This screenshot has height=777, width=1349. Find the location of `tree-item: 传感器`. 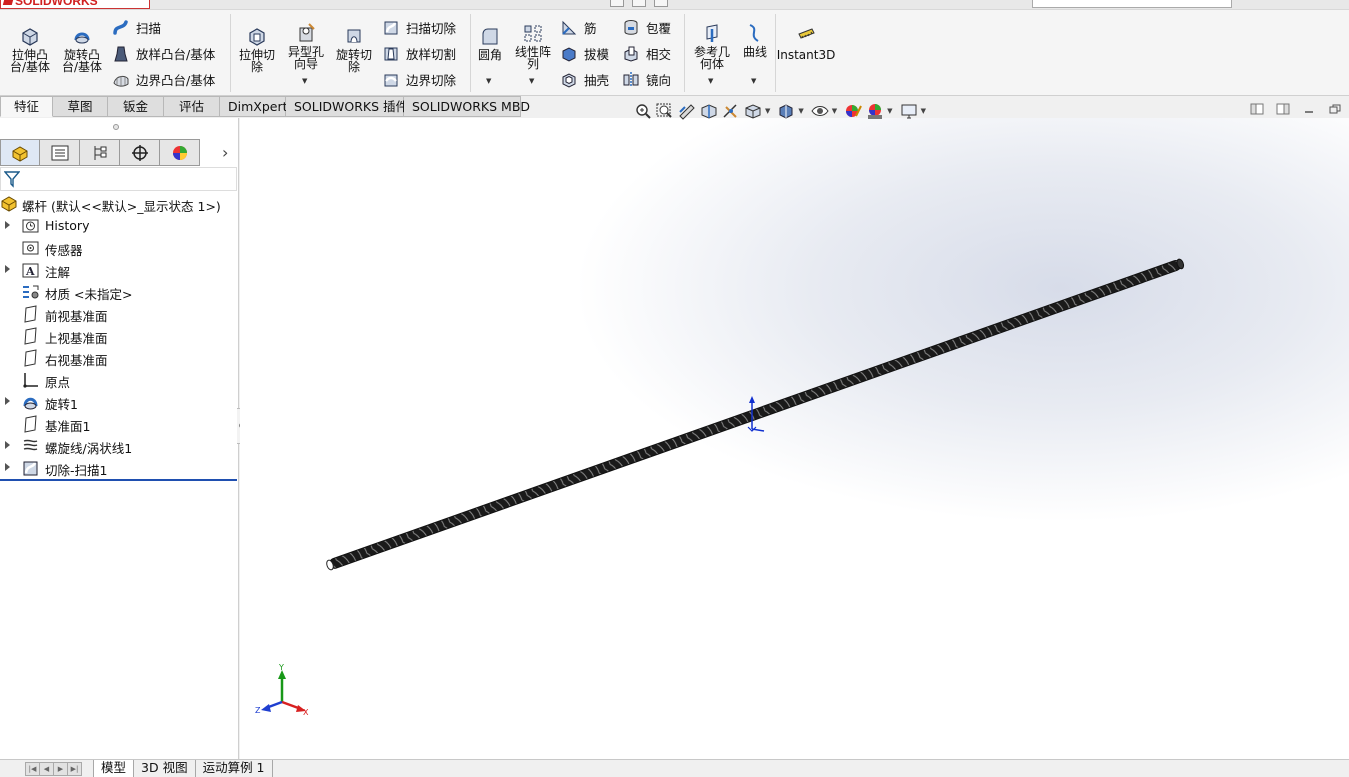

tree-item: 传感器 is located at coordinates (119, 248).